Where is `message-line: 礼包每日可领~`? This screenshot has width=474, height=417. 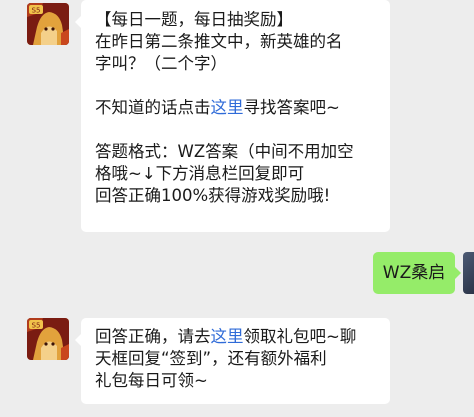
message-line: 礼包每日可领~ is located at coordinates (151, 380).